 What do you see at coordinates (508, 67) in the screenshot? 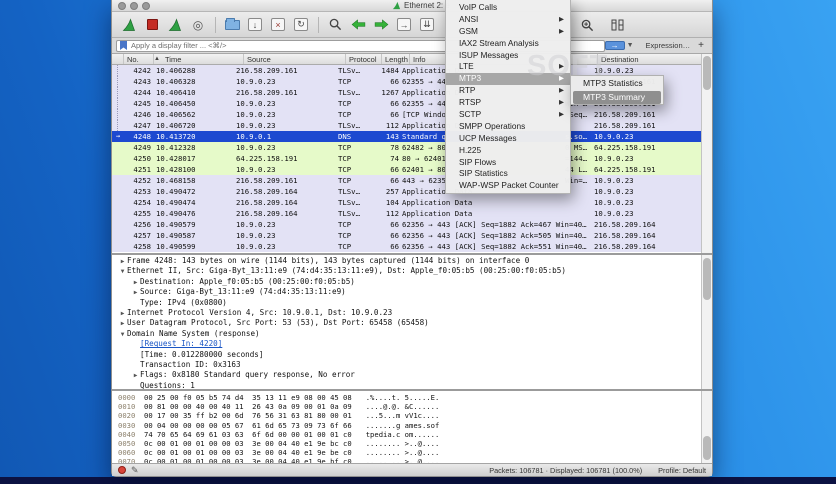
I see `menu-item-lte: LTE ▶` at bounding box center [508, 67].